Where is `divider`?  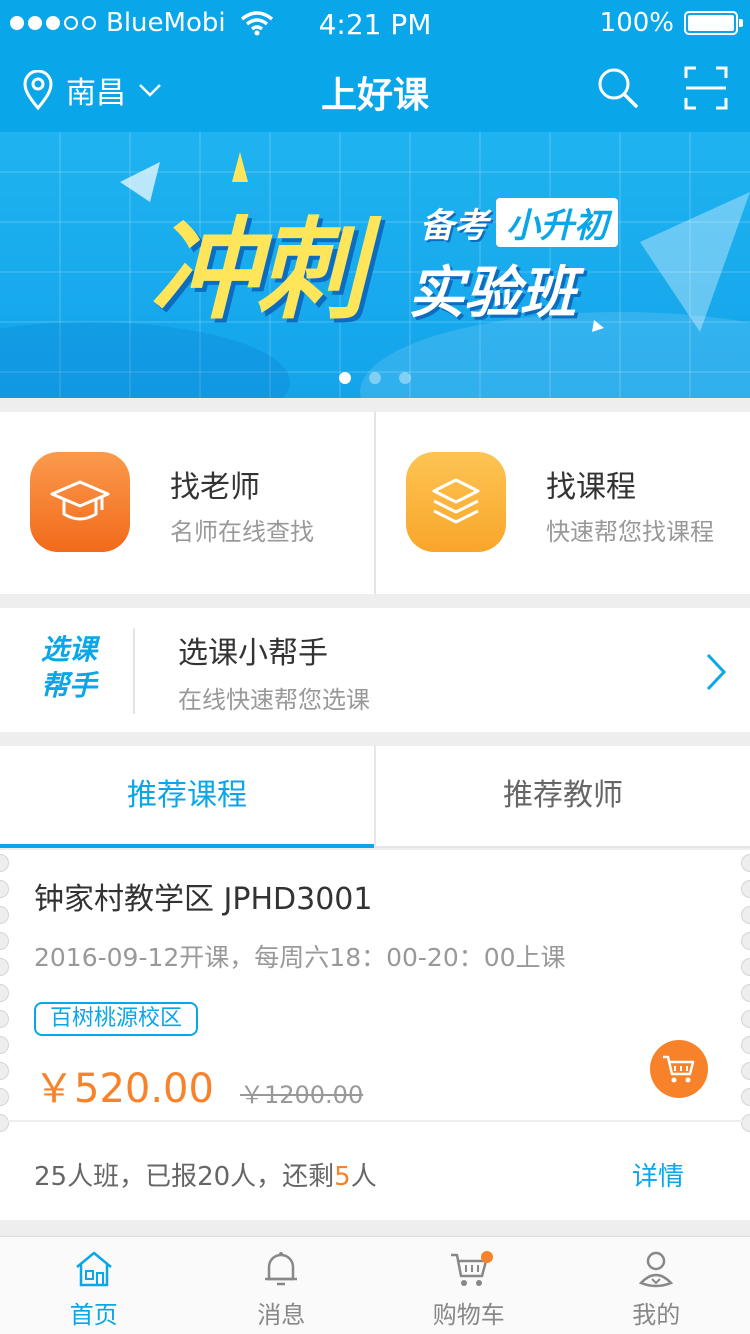 divider is located at coordinates (134, 671).